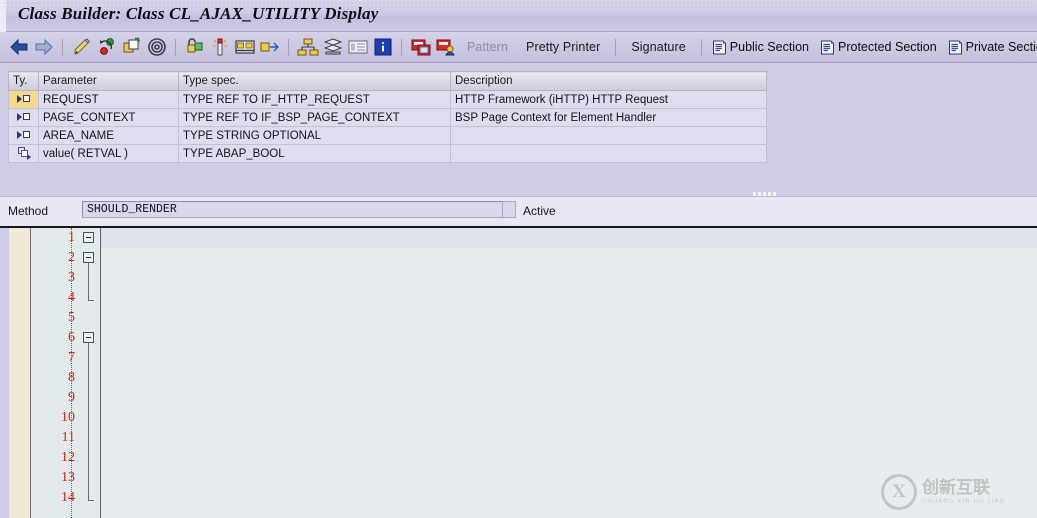 The width and height of the screenshot is (1037, 518). What do you see at coordinates (332, 47) in the screenshot?
I see `stack-icon` at bounding box center [332, 47].